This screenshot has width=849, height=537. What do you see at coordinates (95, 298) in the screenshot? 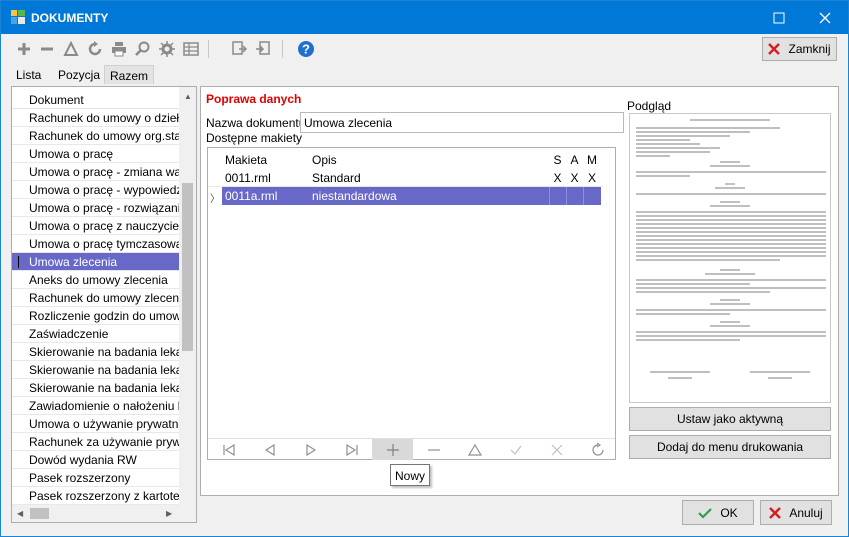
I see `list-item: Rachunek do umowy zlecenia` at bounding box center [95, 298].